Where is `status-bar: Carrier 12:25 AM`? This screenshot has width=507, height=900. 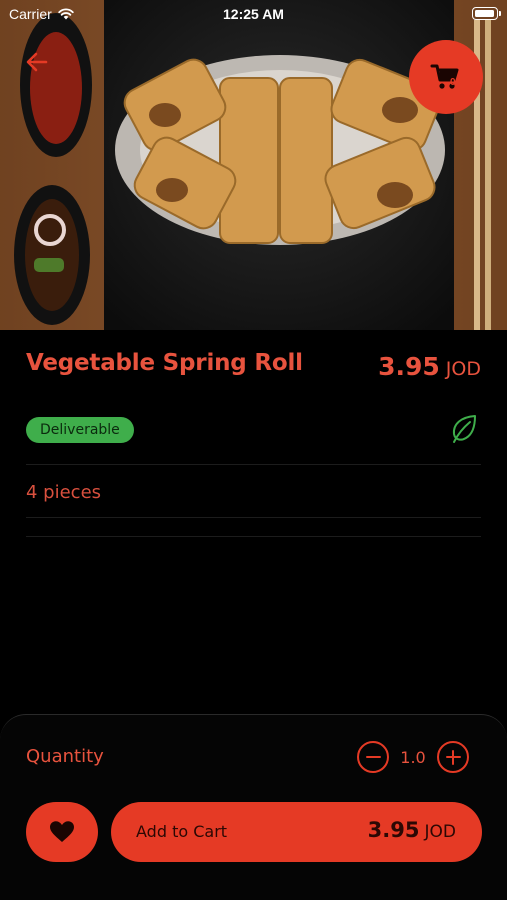 status-bar: Carrier 12:25 AM is located at coordinates (253, 14).